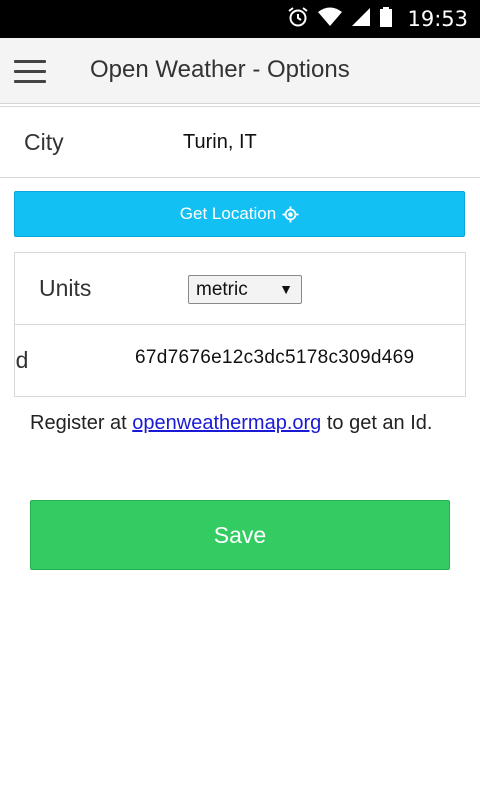 This screenshot has height=800, width=480. What do you see at coordinates (65, 288) in the screenshot?
I see `units-label: Units` at bounding box center [65, 288].